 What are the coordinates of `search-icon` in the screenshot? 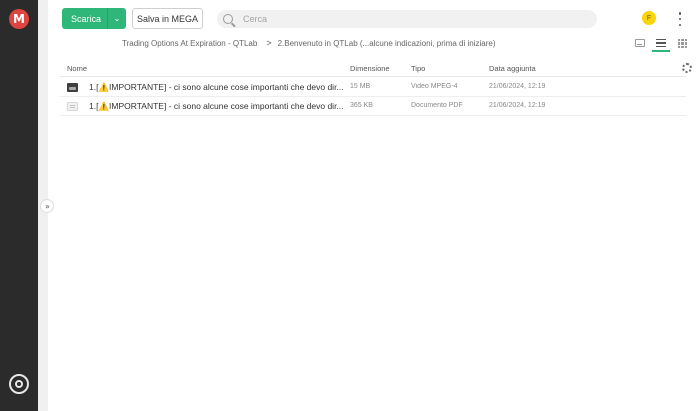 It's located at (228, 19).